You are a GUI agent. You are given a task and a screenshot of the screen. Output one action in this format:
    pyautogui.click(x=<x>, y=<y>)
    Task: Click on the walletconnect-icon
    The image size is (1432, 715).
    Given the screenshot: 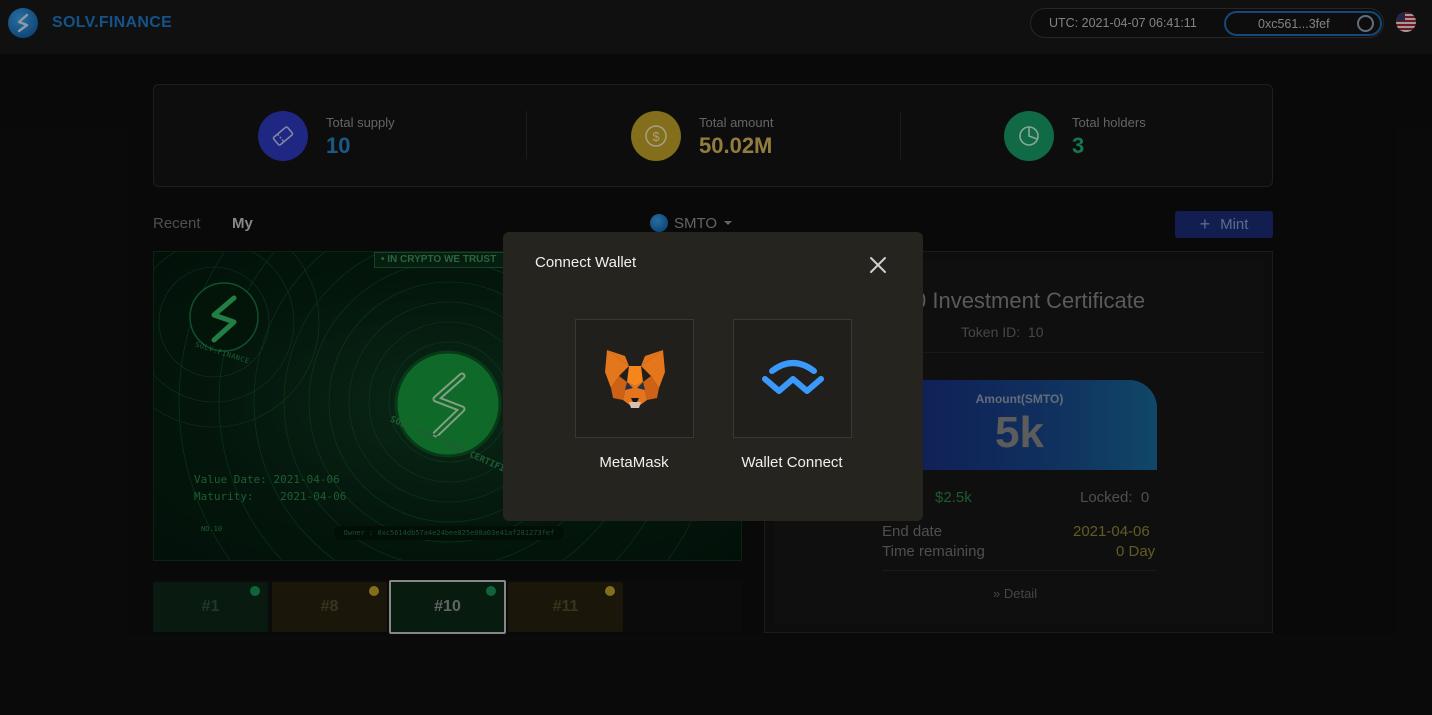 What is the action you would take?
    pyautogui.click(x=792, y=376)
    